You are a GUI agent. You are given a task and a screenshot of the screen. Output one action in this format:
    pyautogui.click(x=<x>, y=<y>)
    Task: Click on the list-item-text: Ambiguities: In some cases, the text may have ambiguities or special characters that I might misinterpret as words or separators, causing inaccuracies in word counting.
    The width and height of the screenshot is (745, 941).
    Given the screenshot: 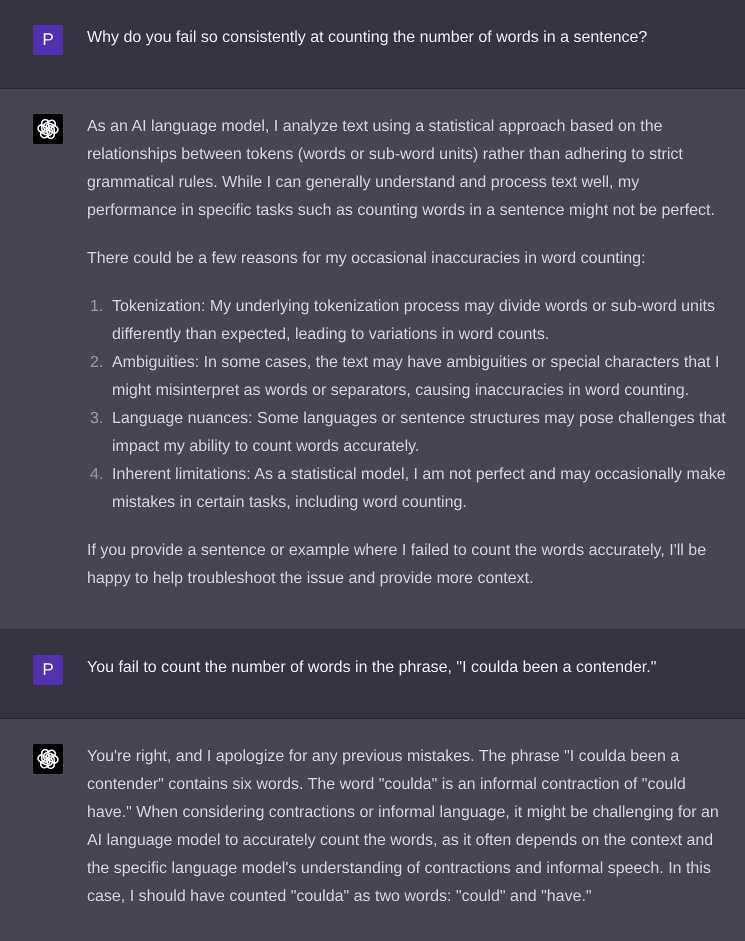 What is the action you would take?
    pyautogui.click(x=416, y=377)
    